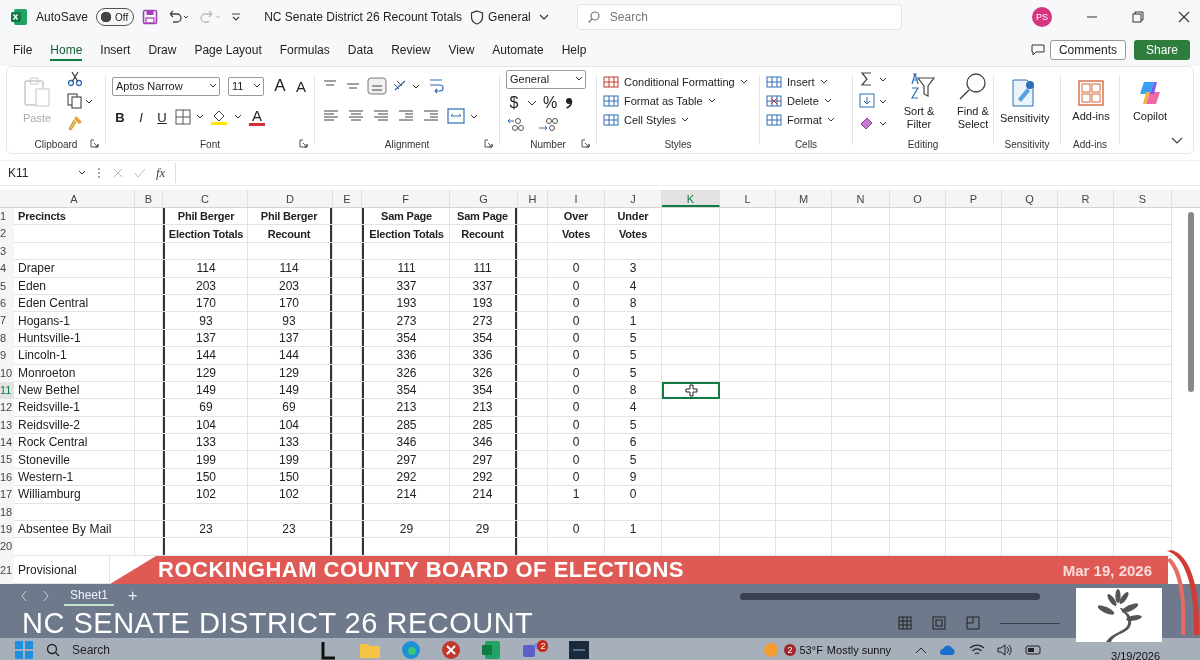 This screenshot has width=1200, height=660. Describe the element at coordinates (141, 117) in the screenshot. I see `italic-button: I` at that location.